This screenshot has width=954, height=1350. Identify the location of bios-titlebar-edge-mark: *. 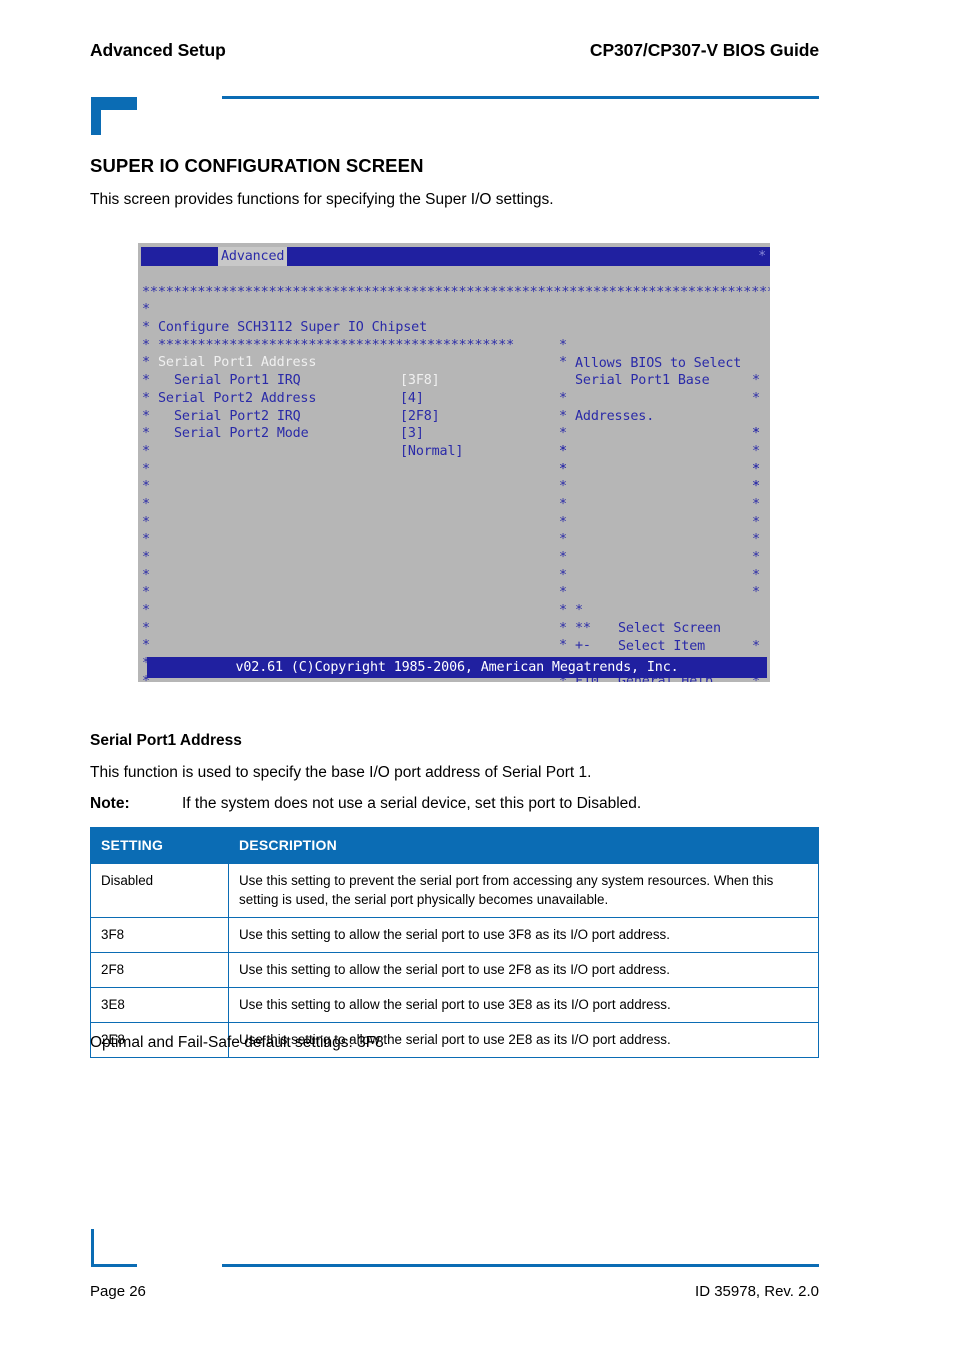
(762, 256).